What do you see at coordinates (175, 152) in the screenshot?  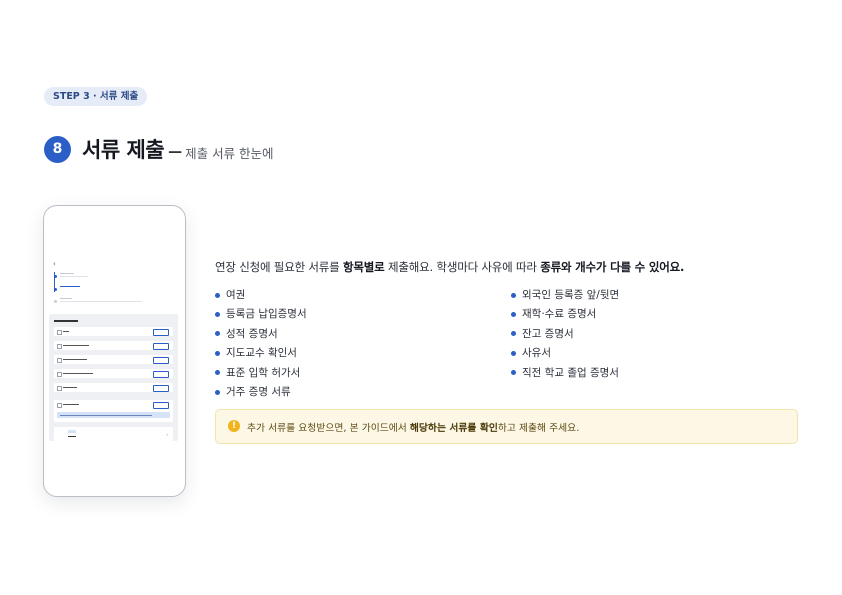 I see `title-dash: —` at bounding box center [175, 152].